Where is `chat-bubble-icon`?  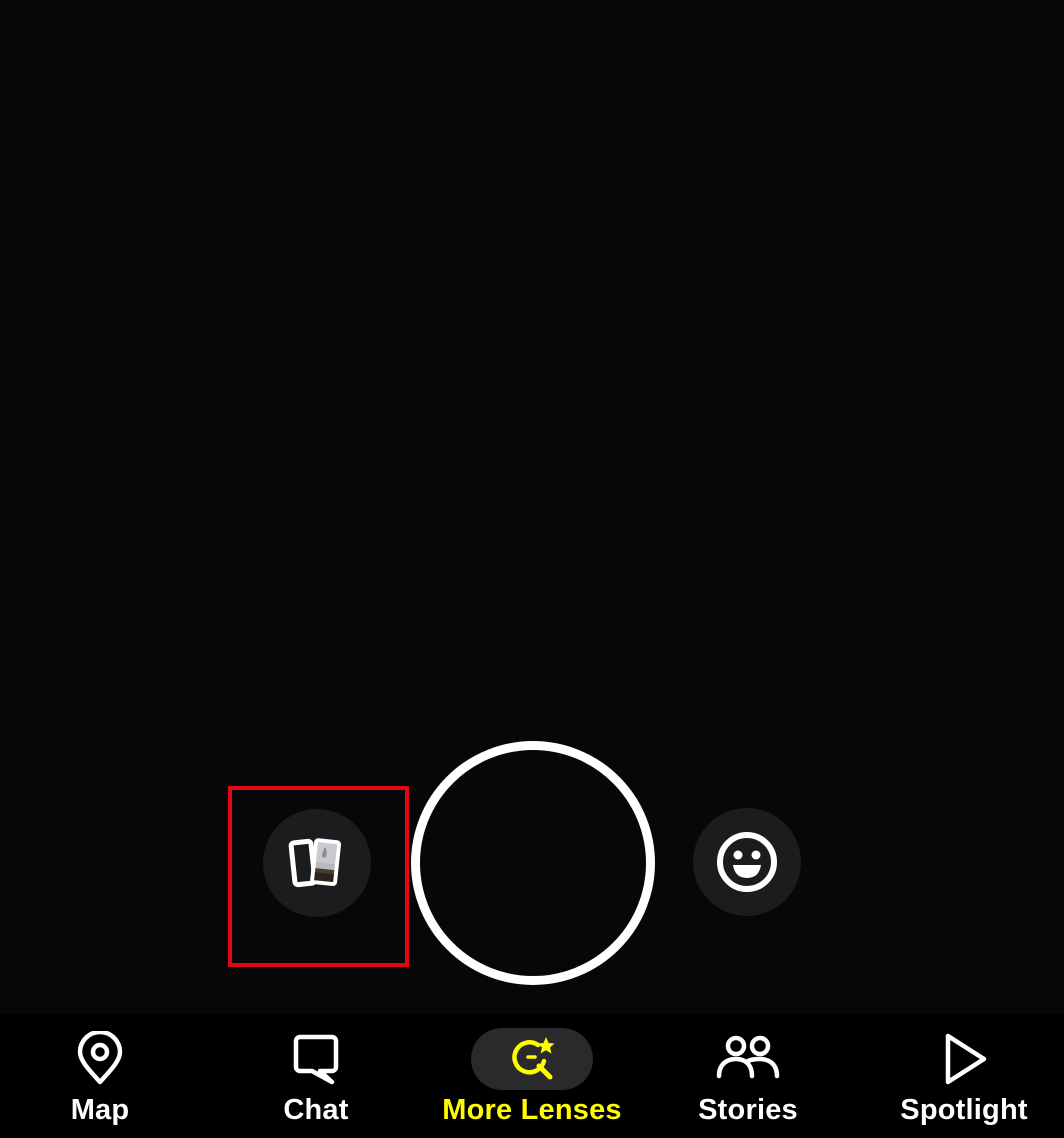 chat-bubble-icon is located at coordinates (316, 1059).